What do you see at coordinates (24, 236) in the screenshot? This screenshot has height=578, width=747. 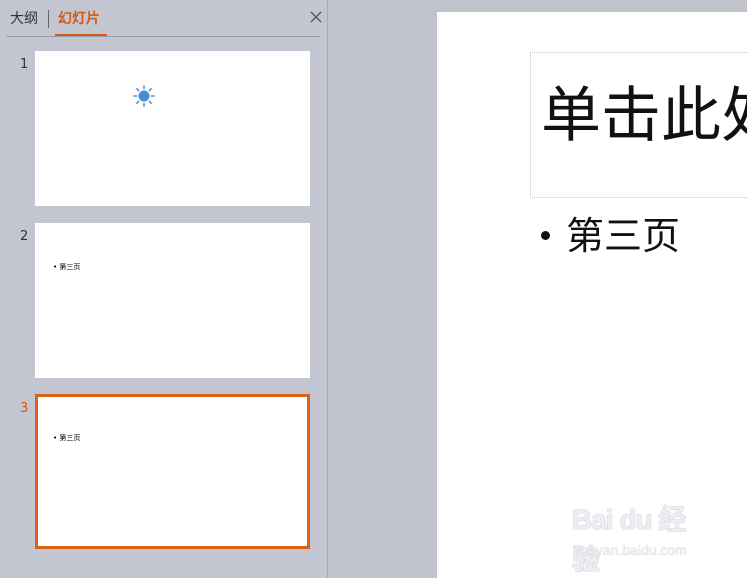 I see `slide-number-2: 2` at bounding box center [24, 236].